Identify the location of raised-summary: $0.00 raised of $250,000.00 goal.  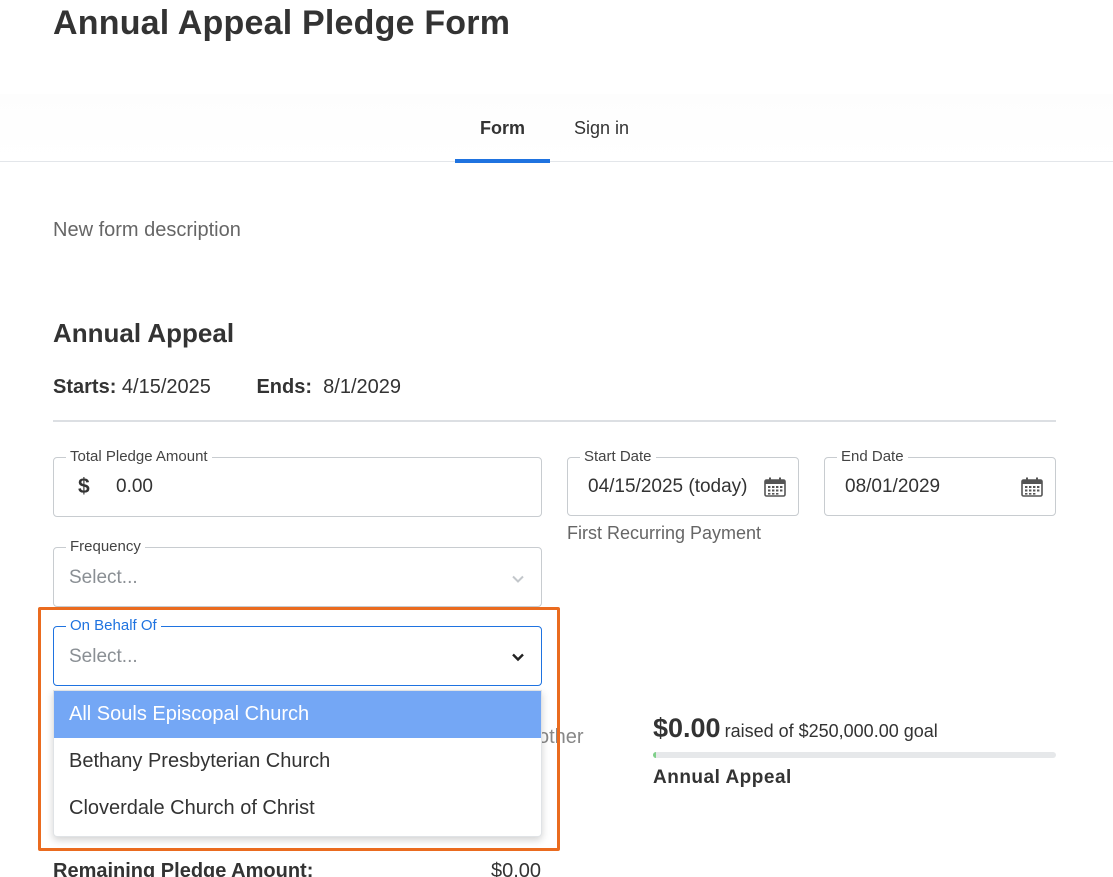
(795, 728).